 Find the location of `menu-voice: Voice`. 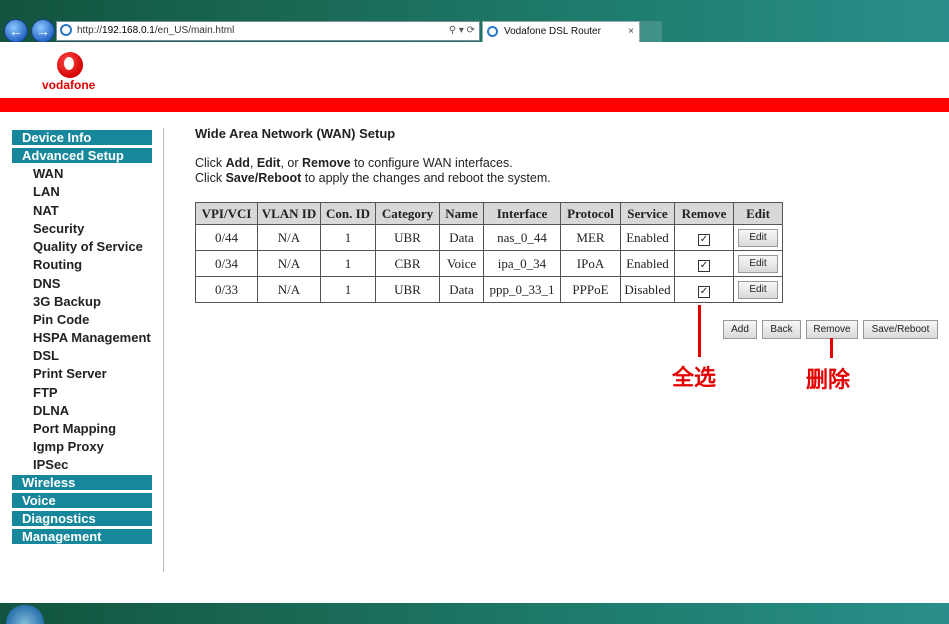

menu-voice: Voice is located at coordinates (82, 500).